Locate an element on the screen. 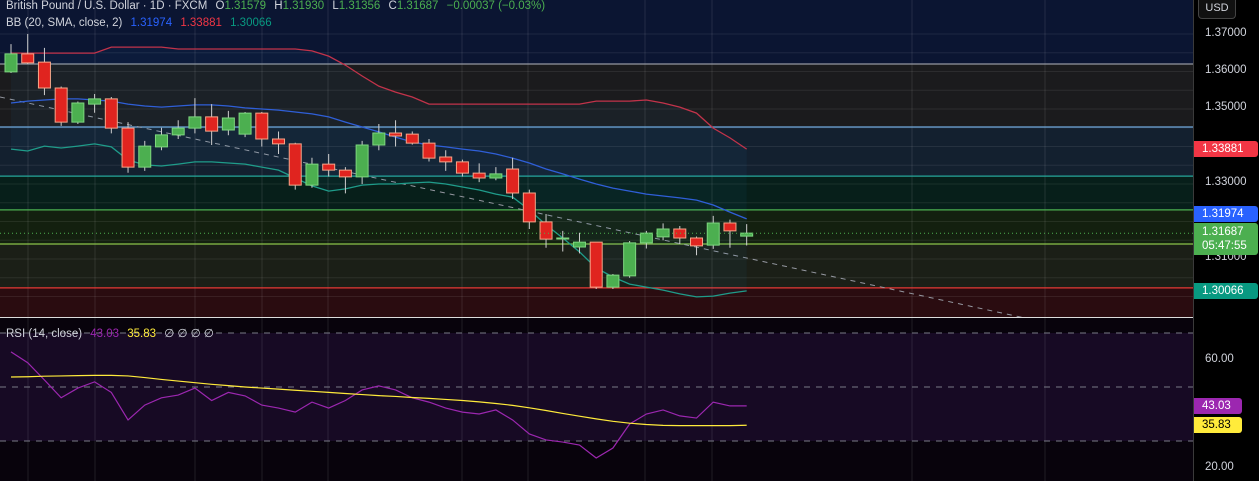 The width and height of the screenshot is (1259, 481). rsi-ma-tag: 35.83 is located at coordinates (1218, 425).